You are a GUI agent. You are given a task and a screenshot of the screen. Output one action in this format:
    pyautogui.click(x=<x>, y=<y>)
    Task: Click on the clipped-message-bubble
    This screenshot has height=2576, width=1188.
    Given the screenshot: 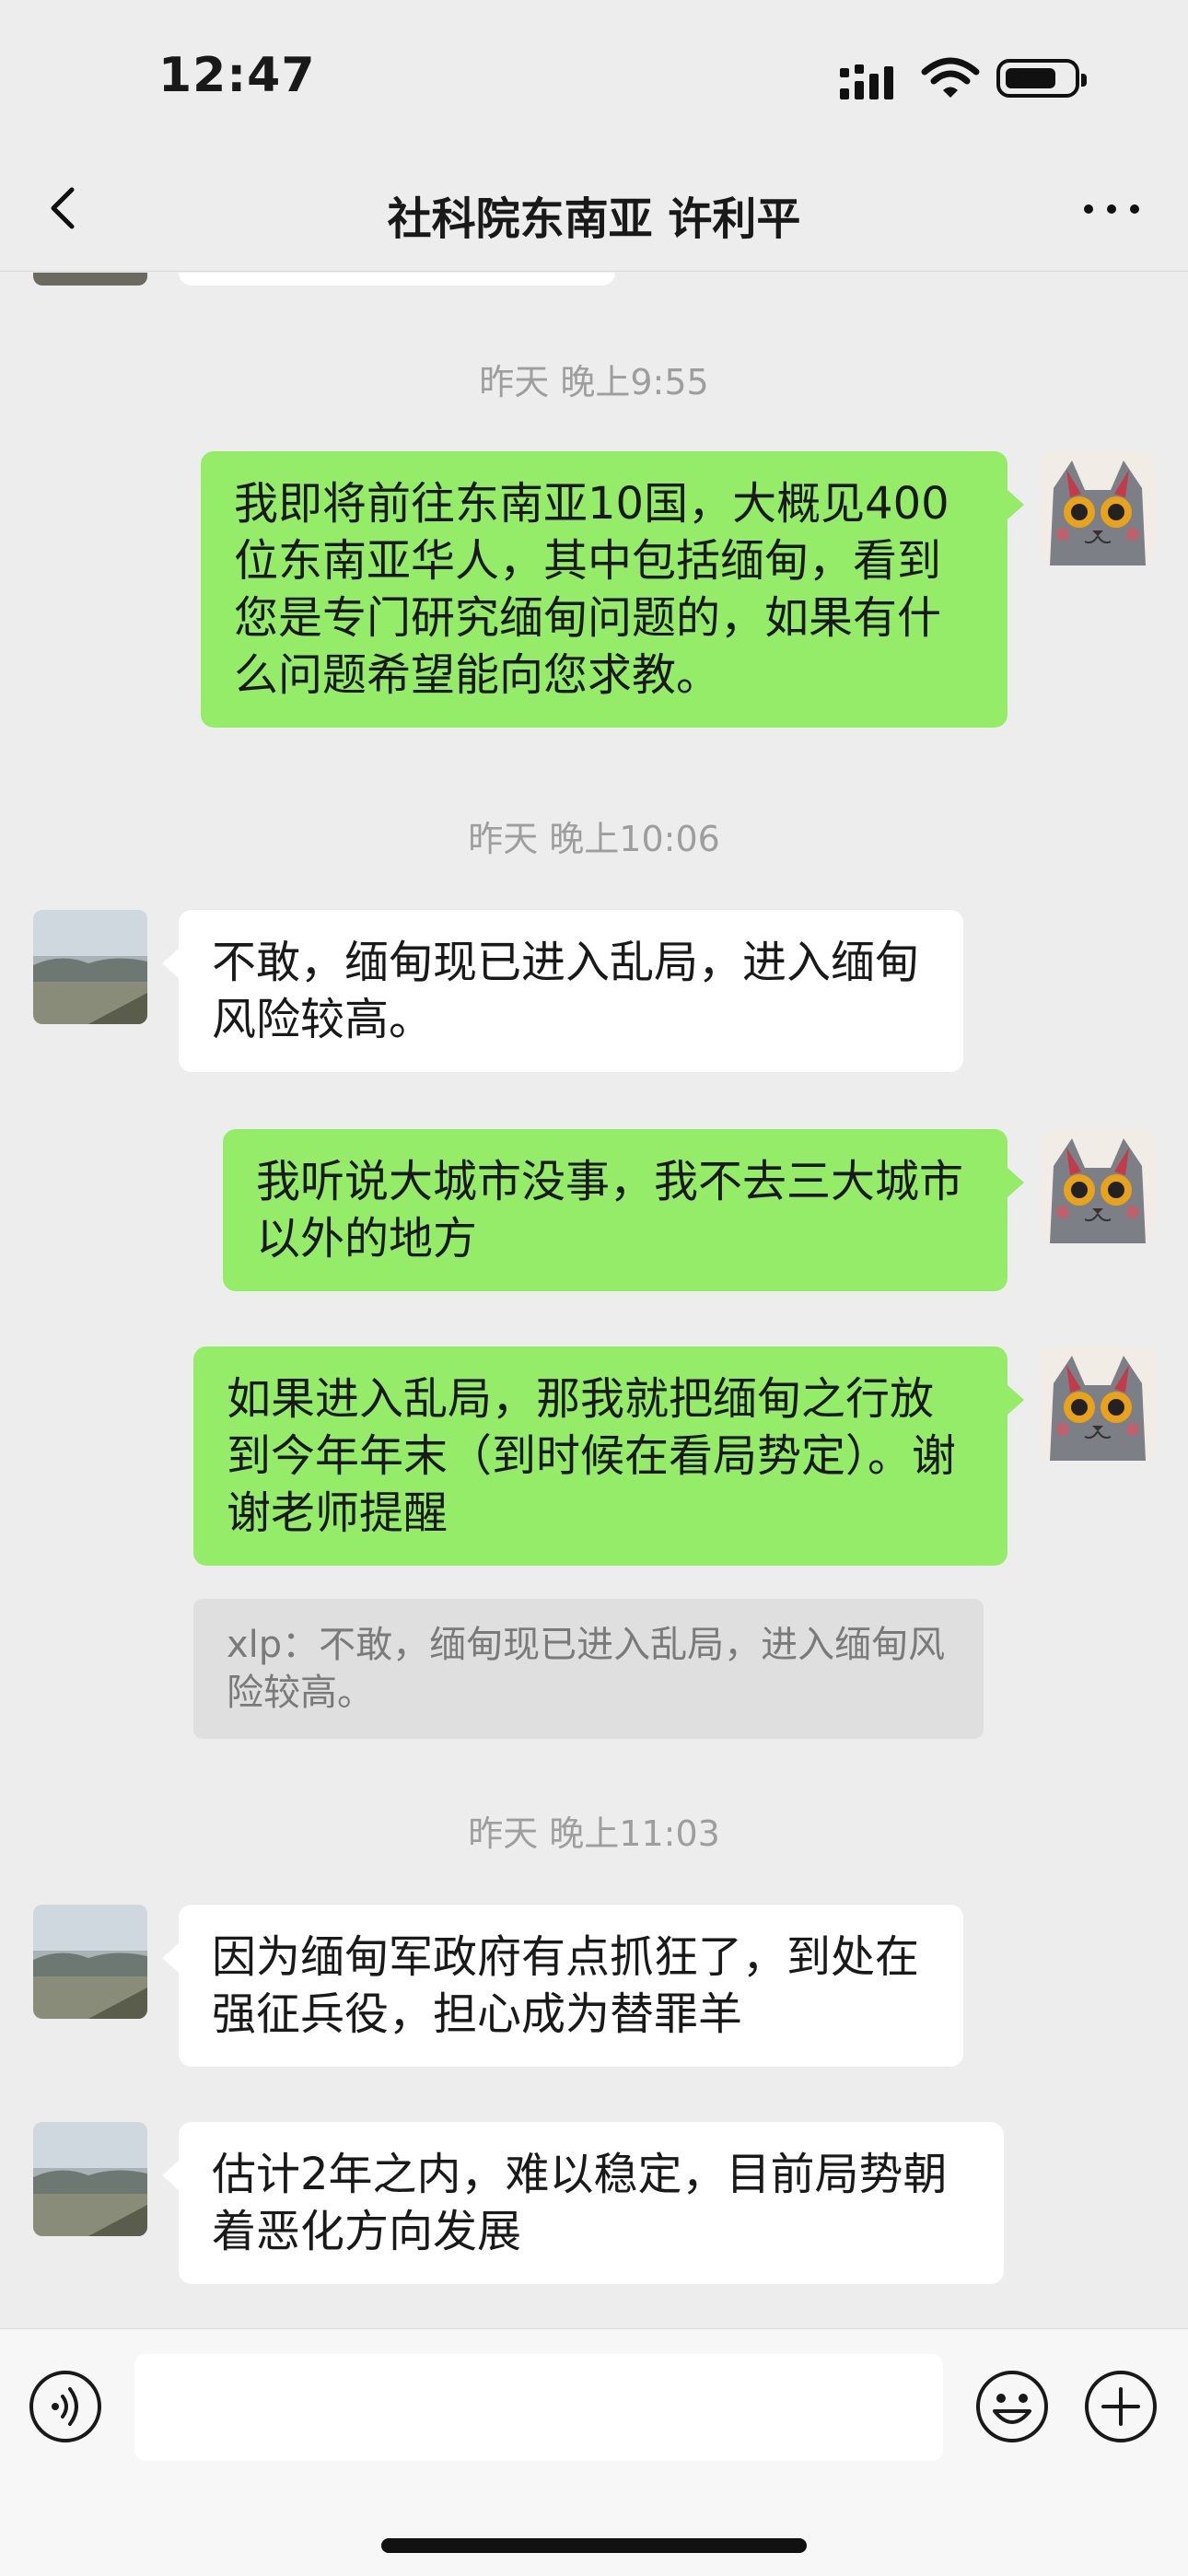 What is the action you would take?
    pyautogui.click(x=397, y=279)
    